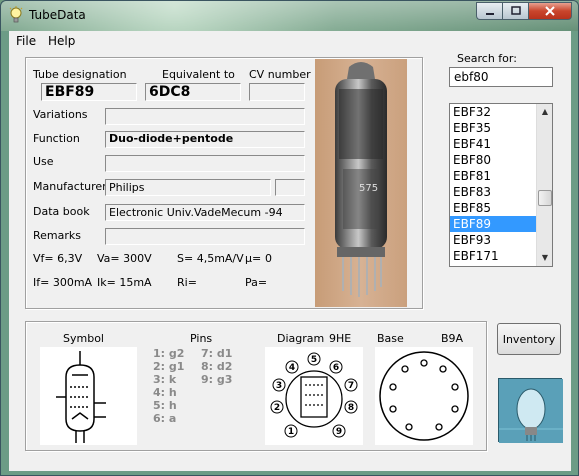 This screenshot has height=476, width=579. I want to click on tube-symbol-icon, so click(81, 397).